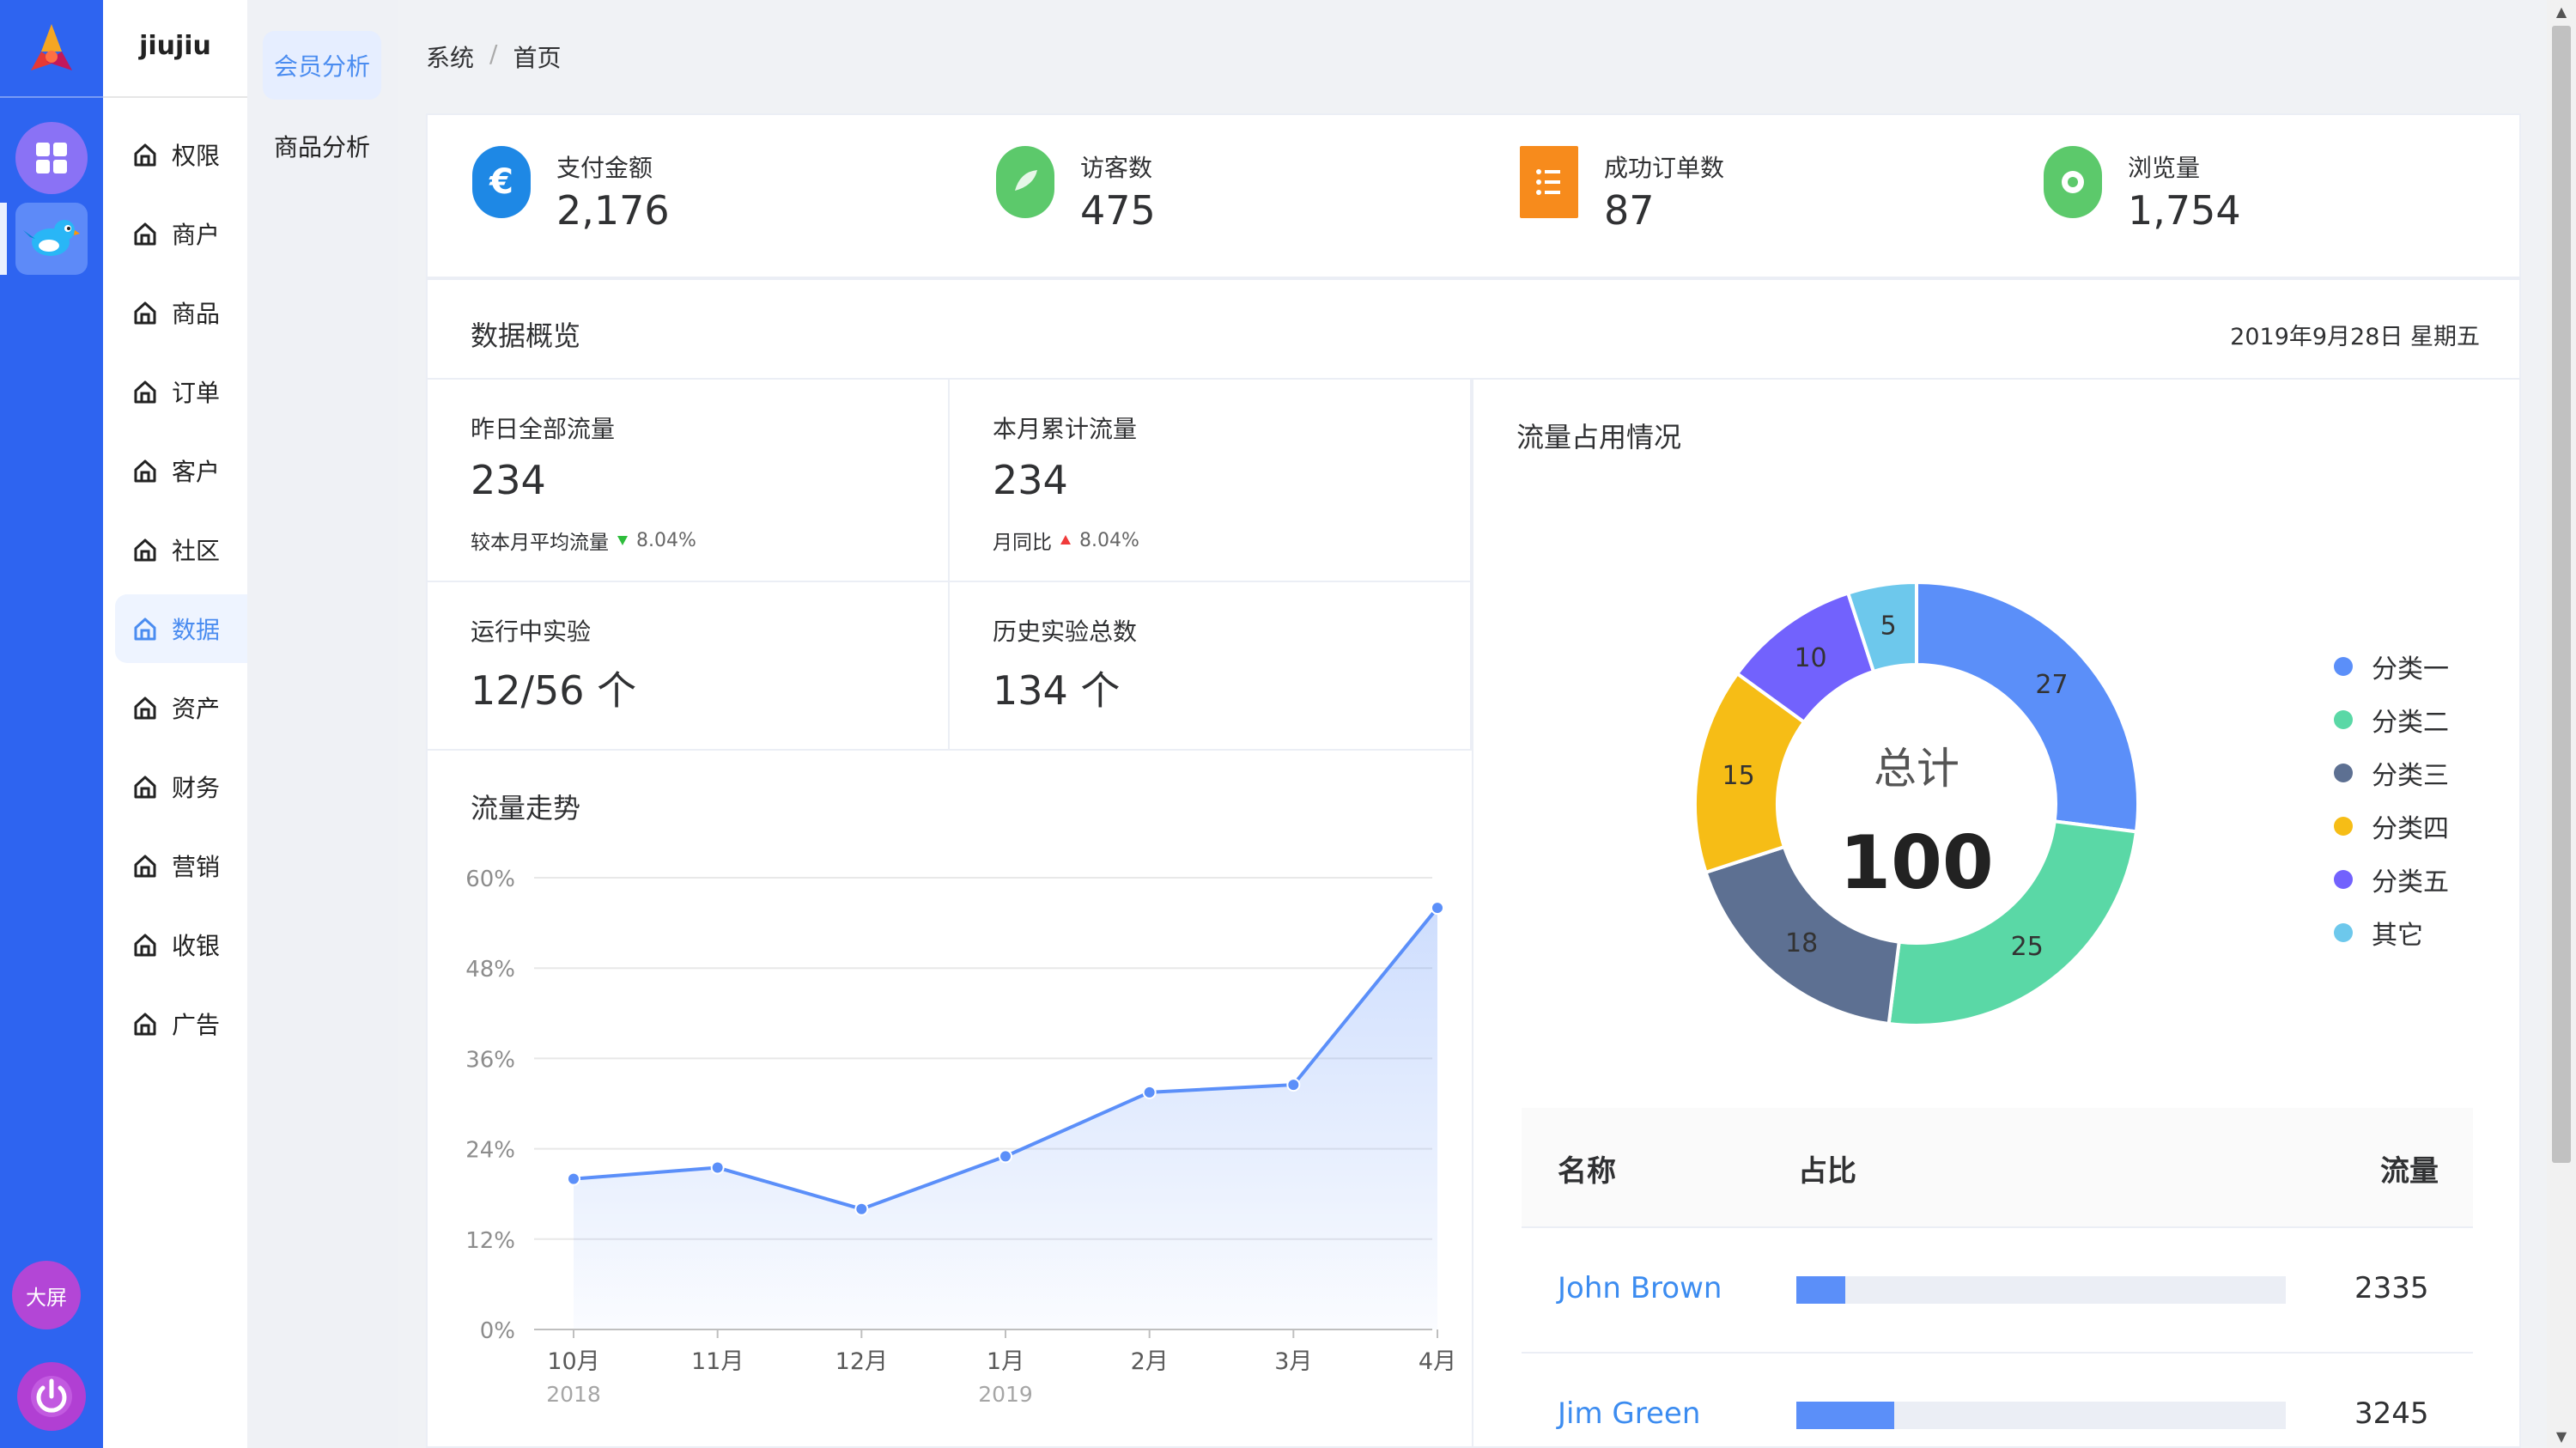 This screenshot has width=2576, height=1448. Describe the element at coordinates (2411, 776) in the screenshot. I see `legend-label: 分类三` at that location.